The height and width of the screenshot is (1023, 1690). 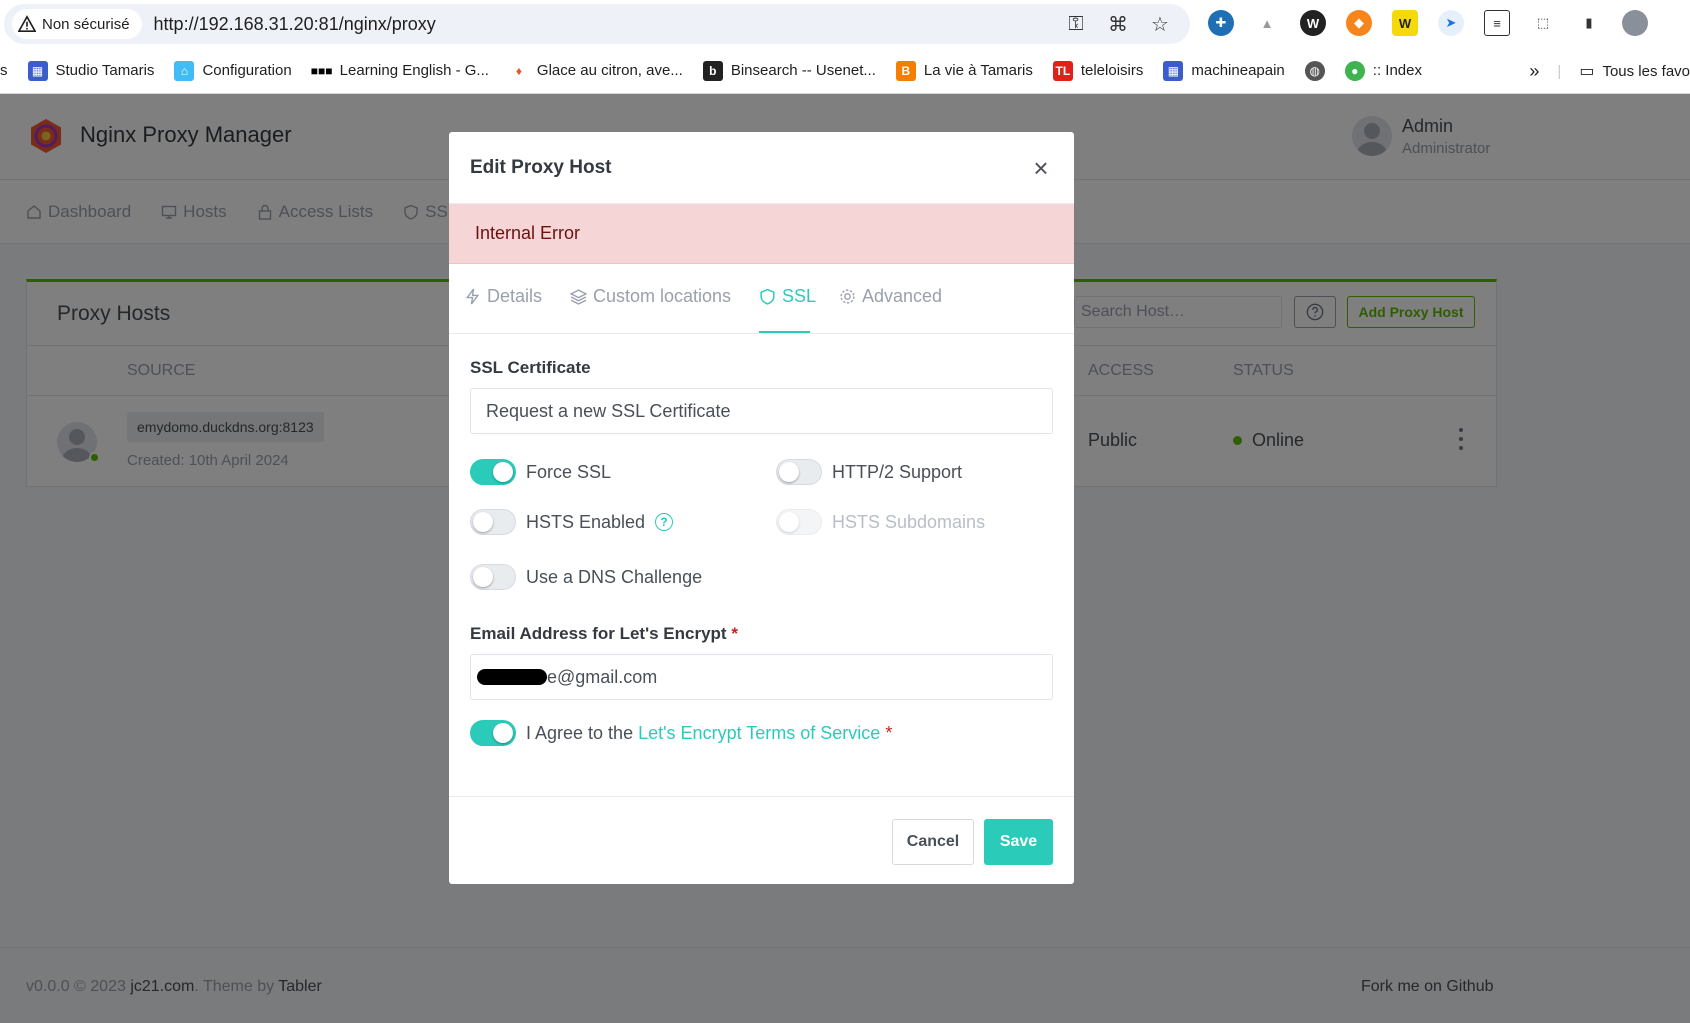 I want to click on bookmark-item: ▦ Studio Tamaris, so click(x=90, y=70).